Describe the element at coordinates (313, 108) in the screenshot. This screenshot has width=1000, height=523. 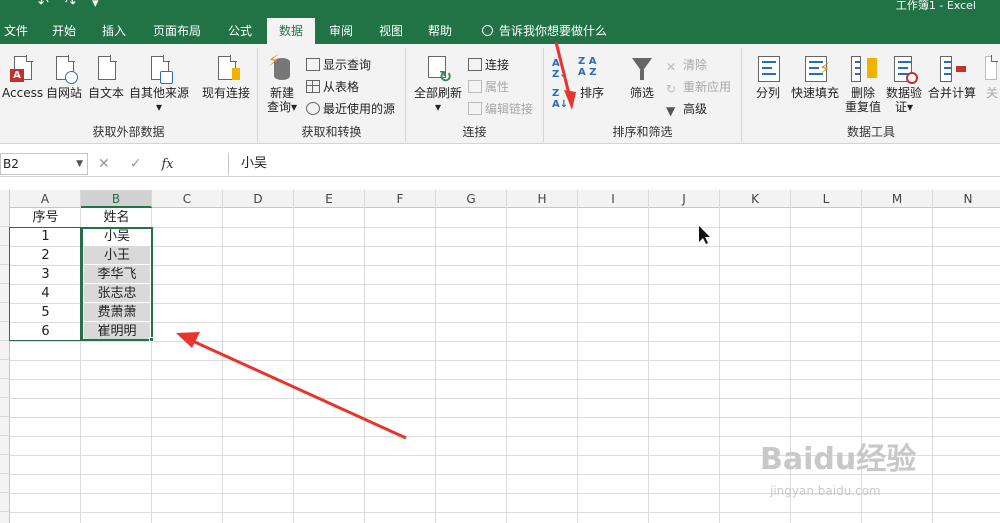
I see `recent-sources-icon` at that location.